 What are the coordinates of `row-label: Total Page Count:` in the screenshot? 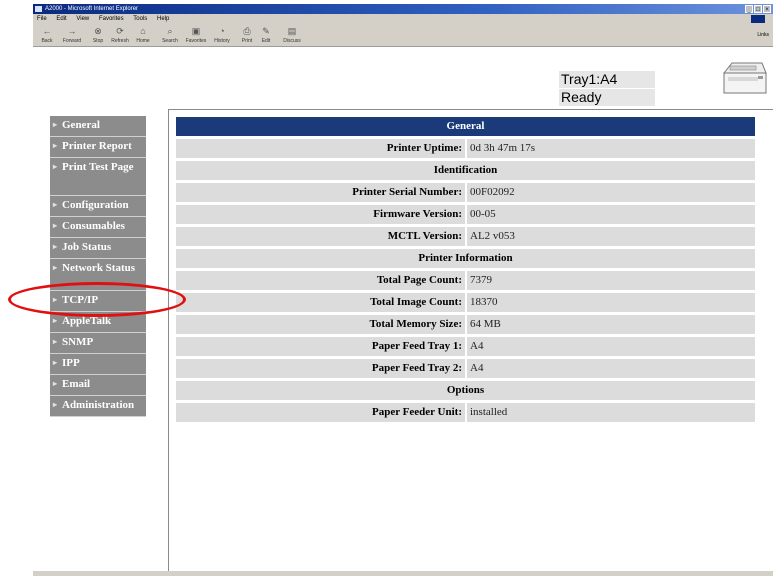 It's located at (419, 280).